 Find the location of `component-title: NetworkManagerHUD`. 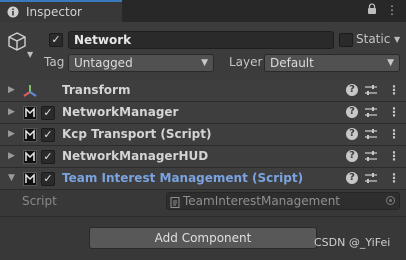

component-title: NetworkManagerHUD is located at coordinates (135, 156).